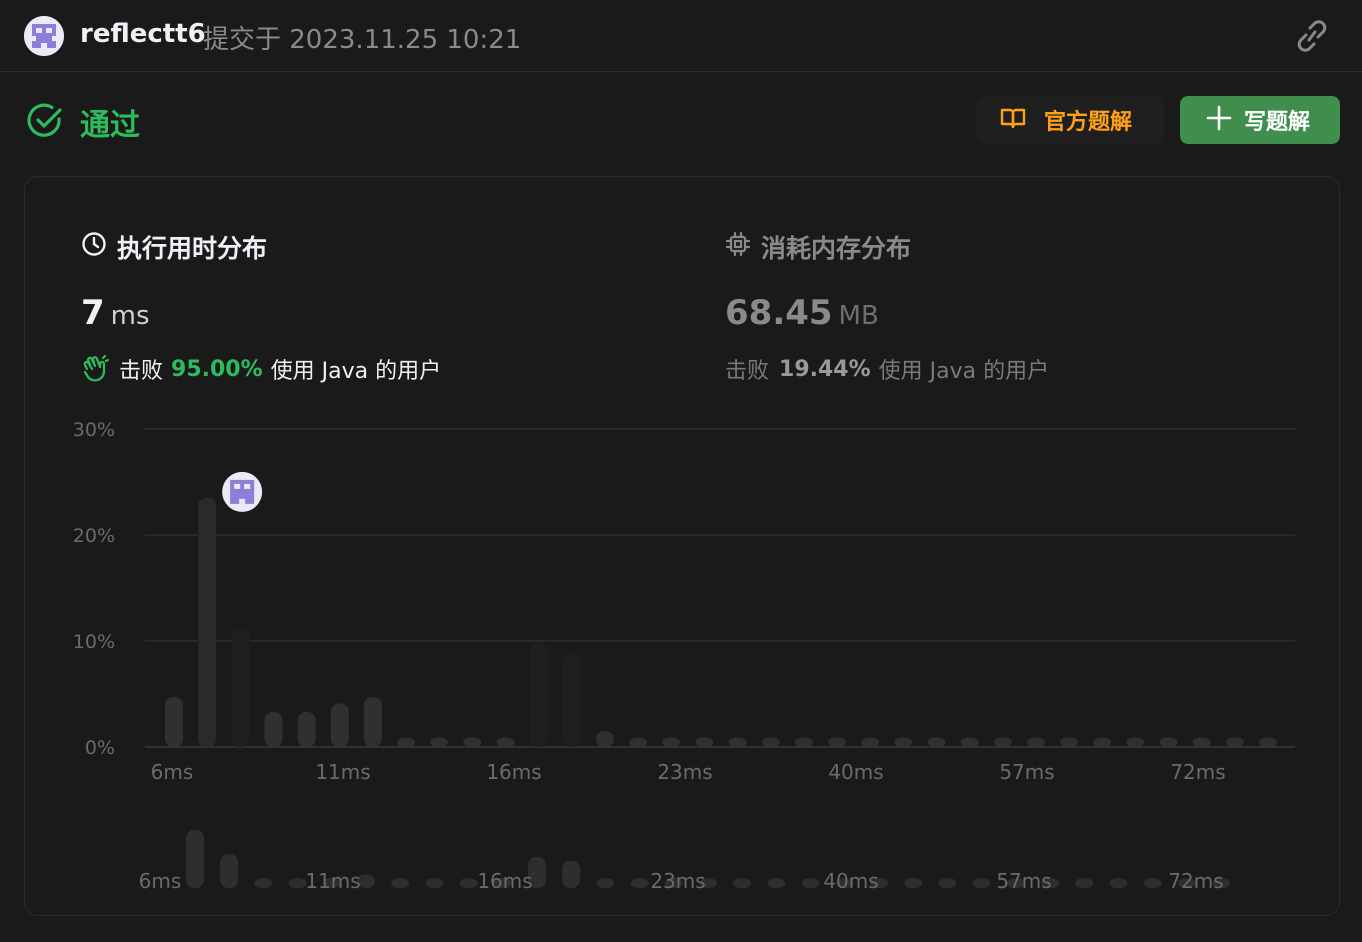 The width and height of the screenshot is (1362, 942). I want to click on status-label: 通过, so click(110, 125).